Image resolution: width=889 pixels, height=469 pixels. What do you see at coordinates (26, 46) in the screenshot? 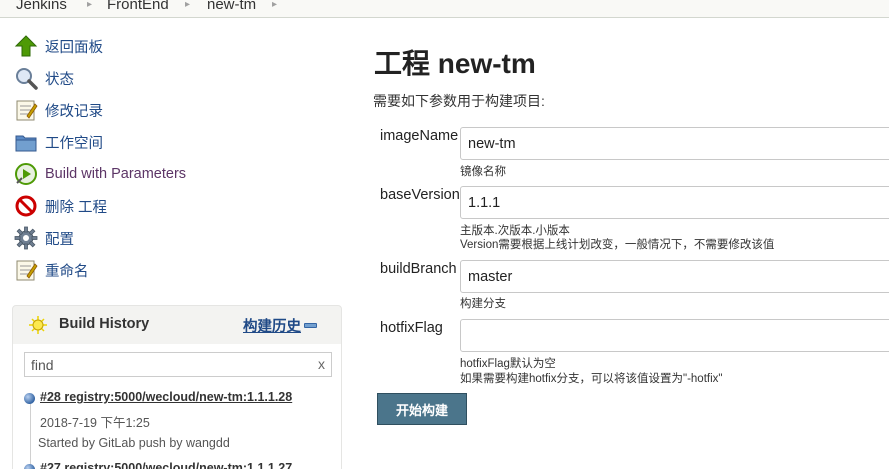
I see `green-up-arrow-icon` at bounding box center [26, 46].